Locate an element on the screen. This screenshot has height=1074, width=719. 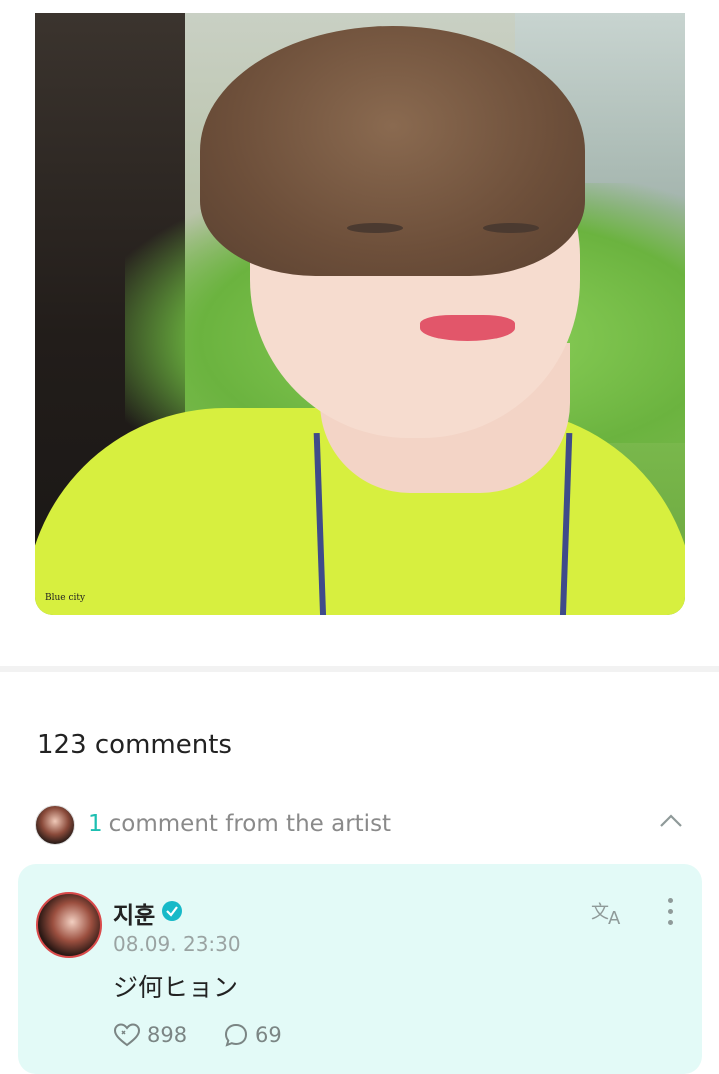
artist-comments-toggle: 1 comment from the artist is located at coordinates (362, 825).